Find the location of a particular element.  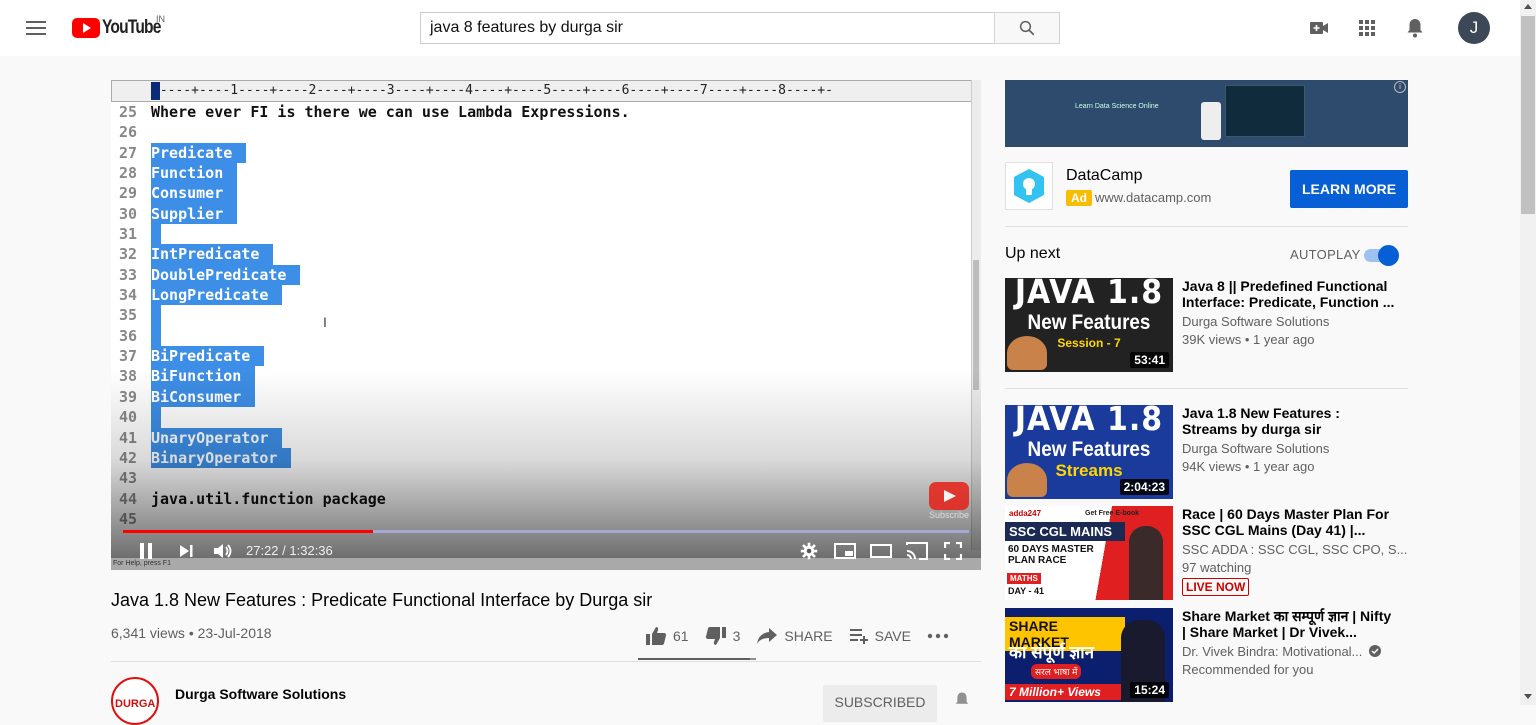

thumb-subtitle: New Features is located at coordinates (1089, 449).